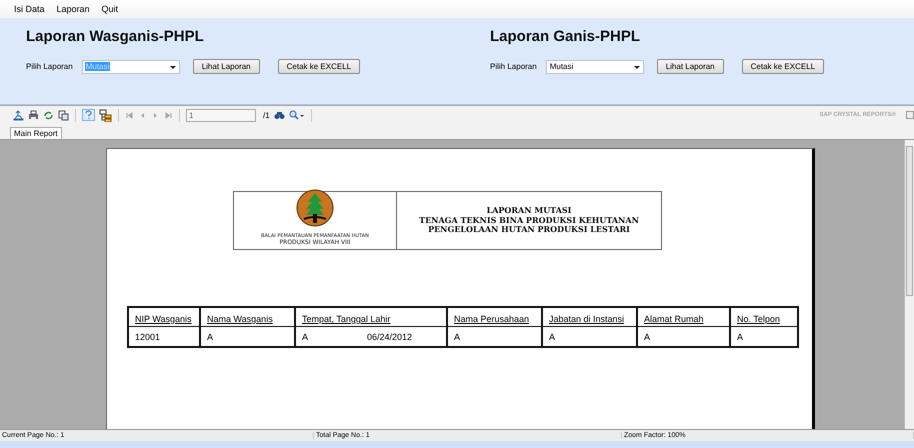  I want to click on menu-item: Laporan, so click(73, 9).